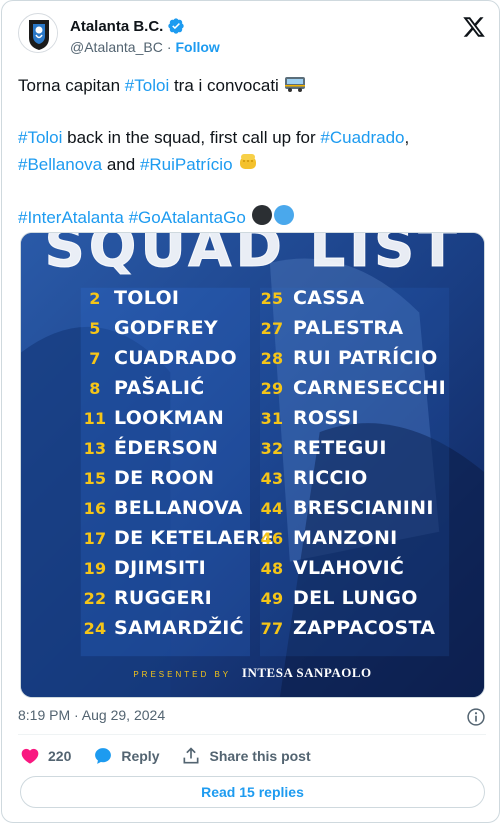 The image size is (501, 823). Describe the element at coordinates (95, 328) in the screenshot. I see `player-number: 5` at that location.